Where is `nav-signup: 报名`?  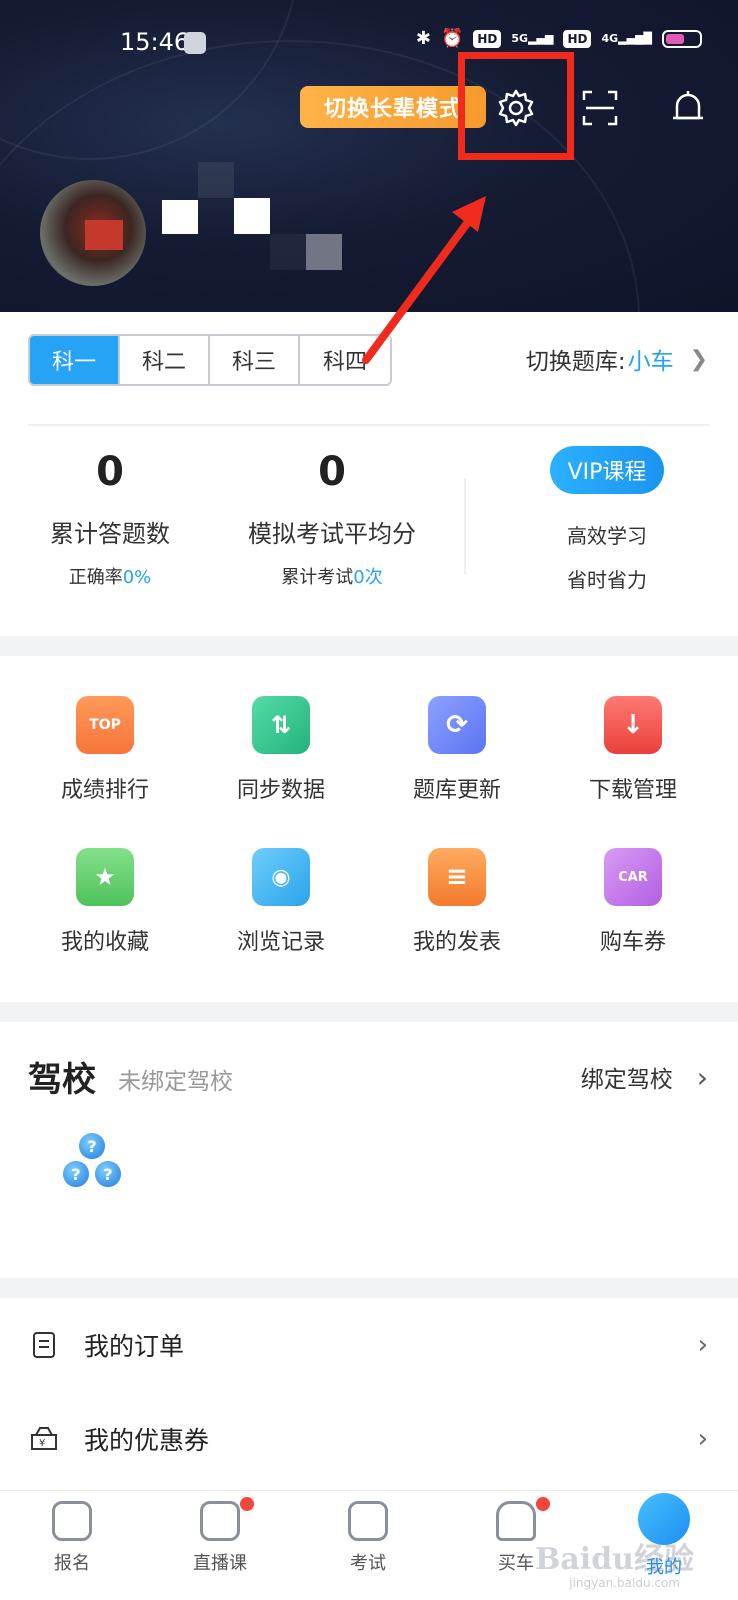 nav-signup: 报名 is located at coordinates (72, 1538).